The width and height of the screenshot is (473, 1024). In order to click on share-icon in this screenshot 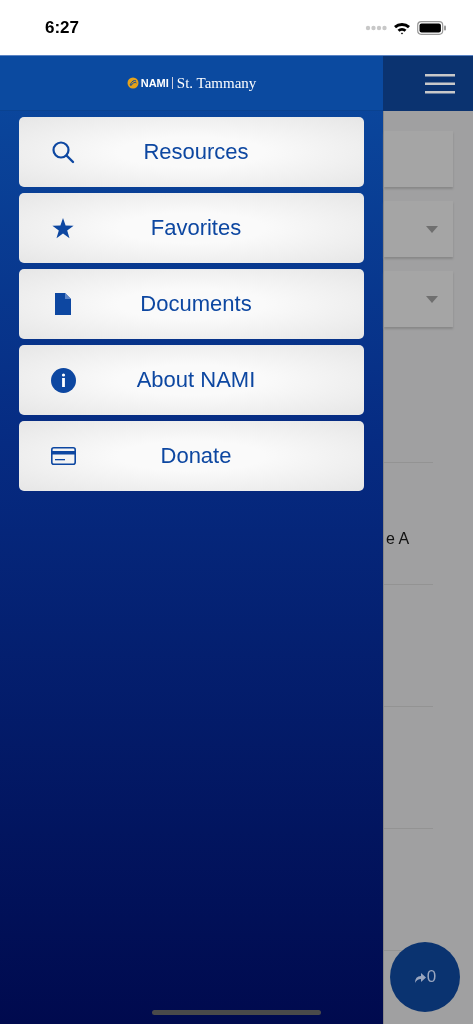, I will do `click(419, 977)`.